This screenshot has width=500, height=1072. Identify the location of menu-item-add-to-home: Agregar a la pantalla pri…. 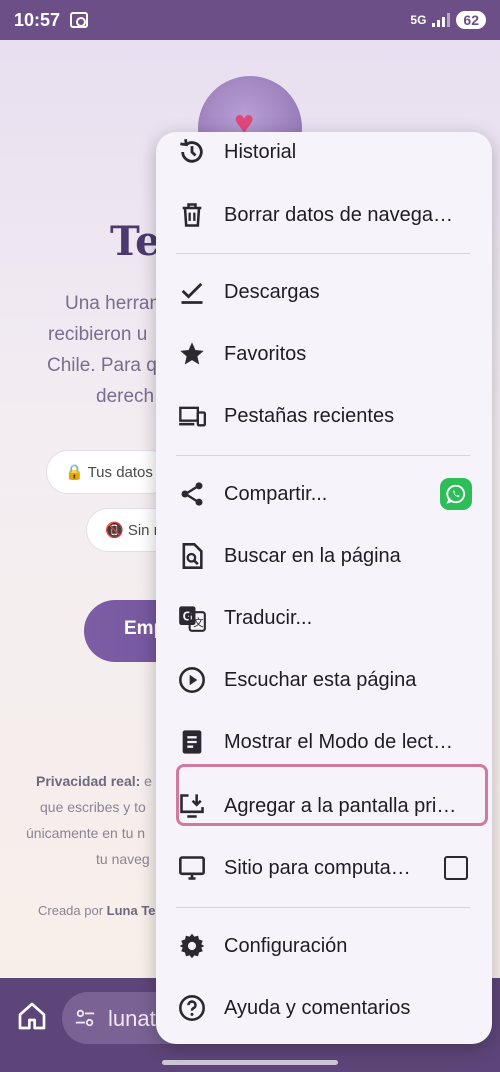
(324, 806).